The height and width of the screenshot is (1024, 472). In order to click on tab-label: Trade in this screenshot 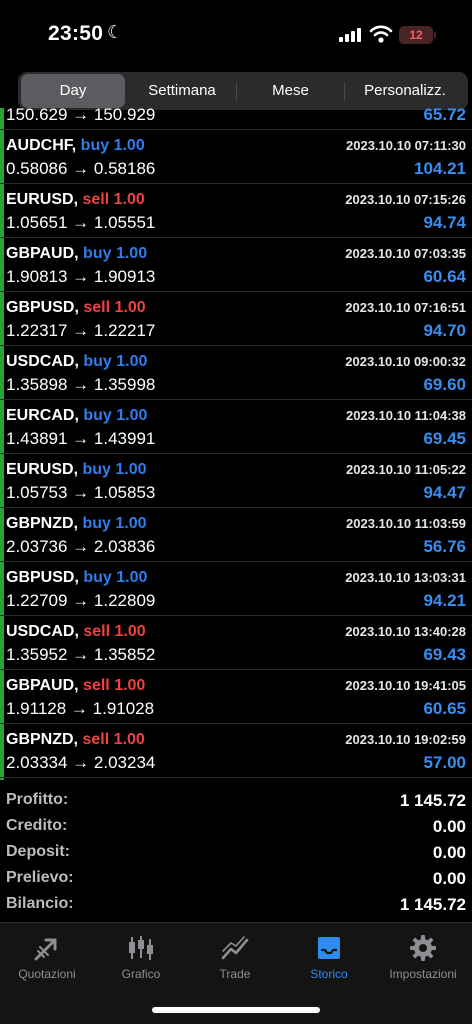, I will do `click(235, 974)`.